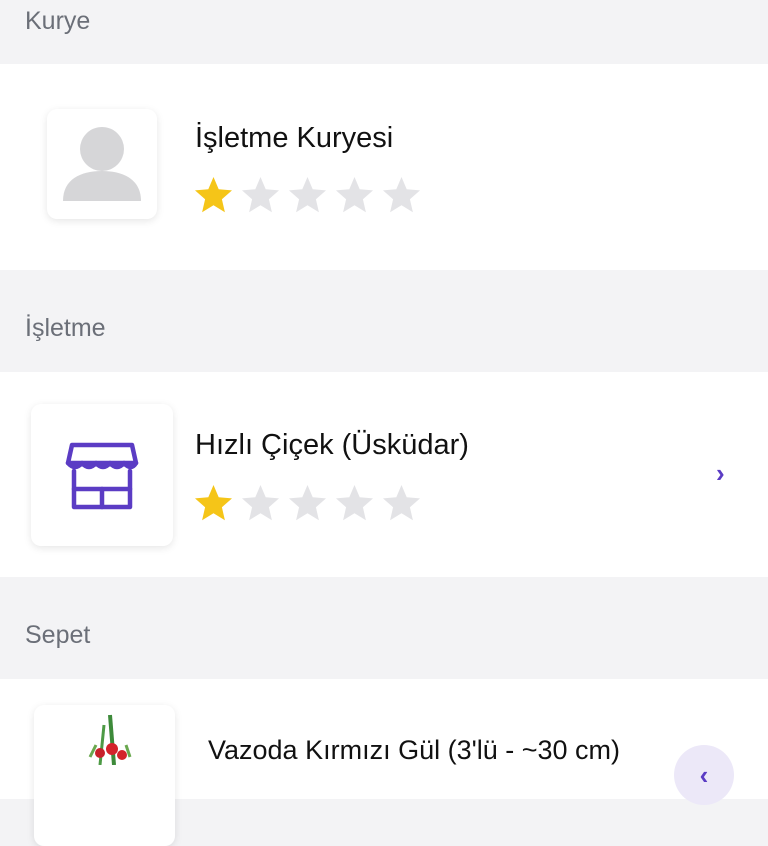  What do you see at coordinates (104, 775) in the screenshot?
I see `product-image` at bounding box center [104, 775].